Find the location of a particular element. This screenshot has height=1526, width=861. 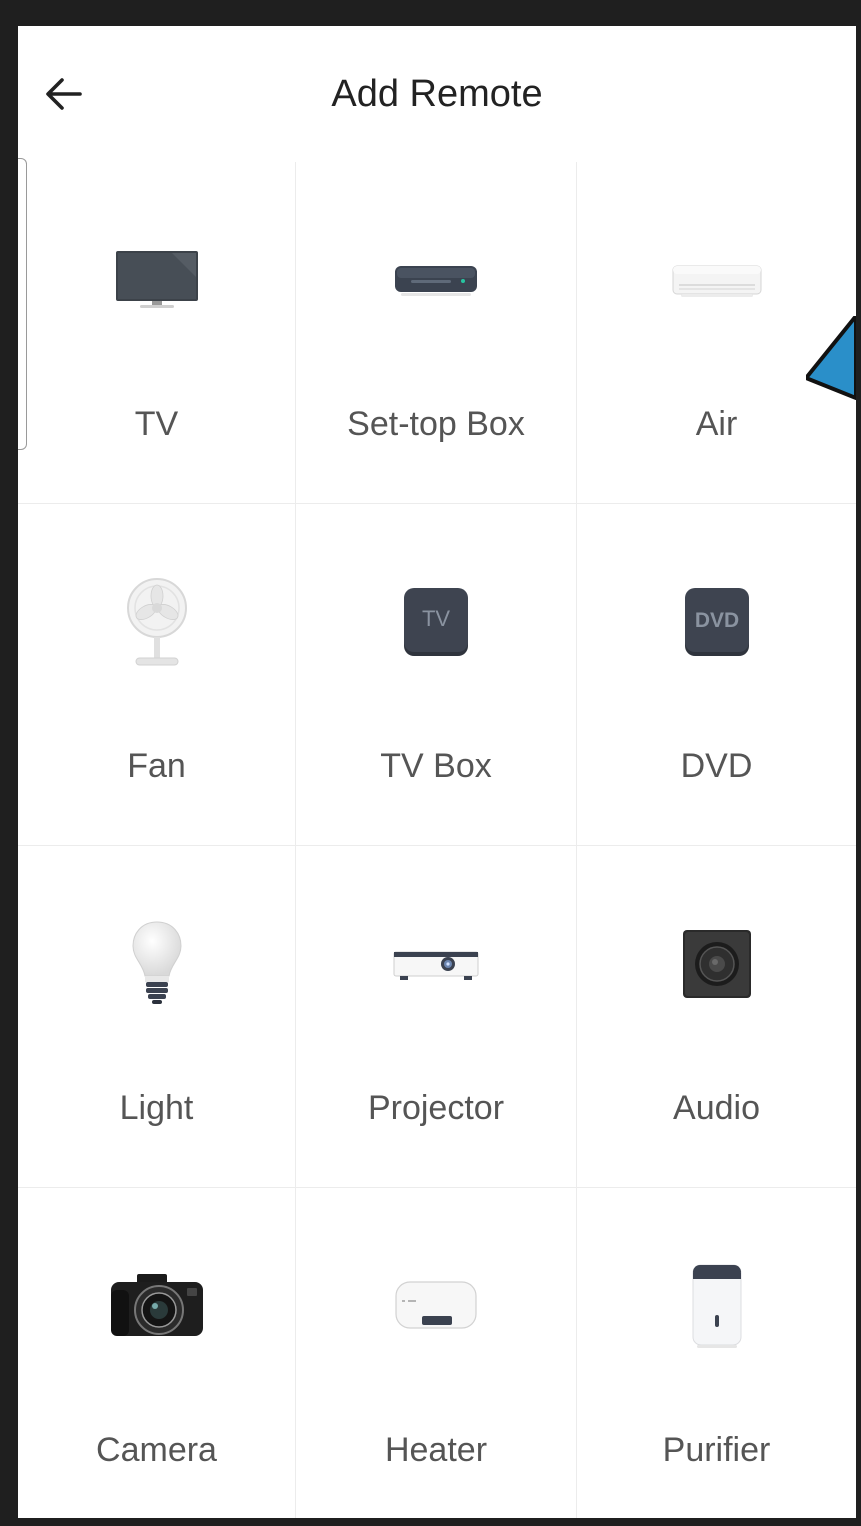

device-label: Projector is located at coordinates (436, 1108).